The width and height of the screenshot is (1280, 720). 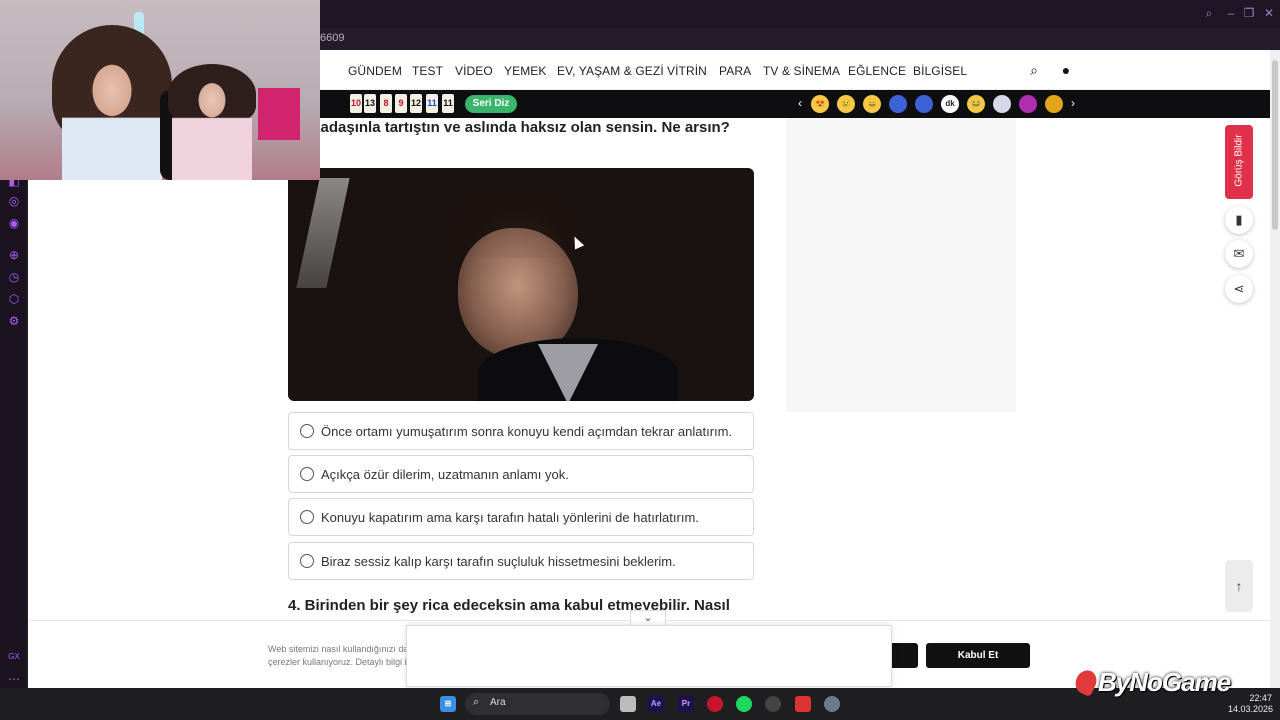 I want to click on bynogame-watermark: ByNoGame, so click(x=1164, y=682).